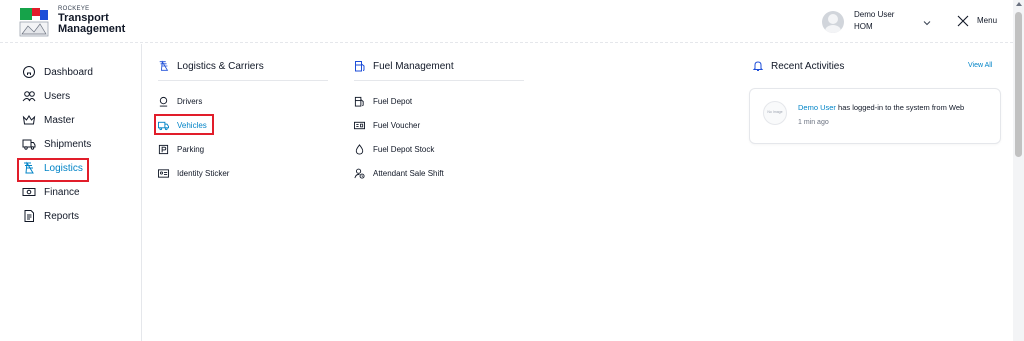 The height and width of the screenshot is (341, 1024). I want to click on sidebar-item-shipments: Shipments, so click(56, 144).